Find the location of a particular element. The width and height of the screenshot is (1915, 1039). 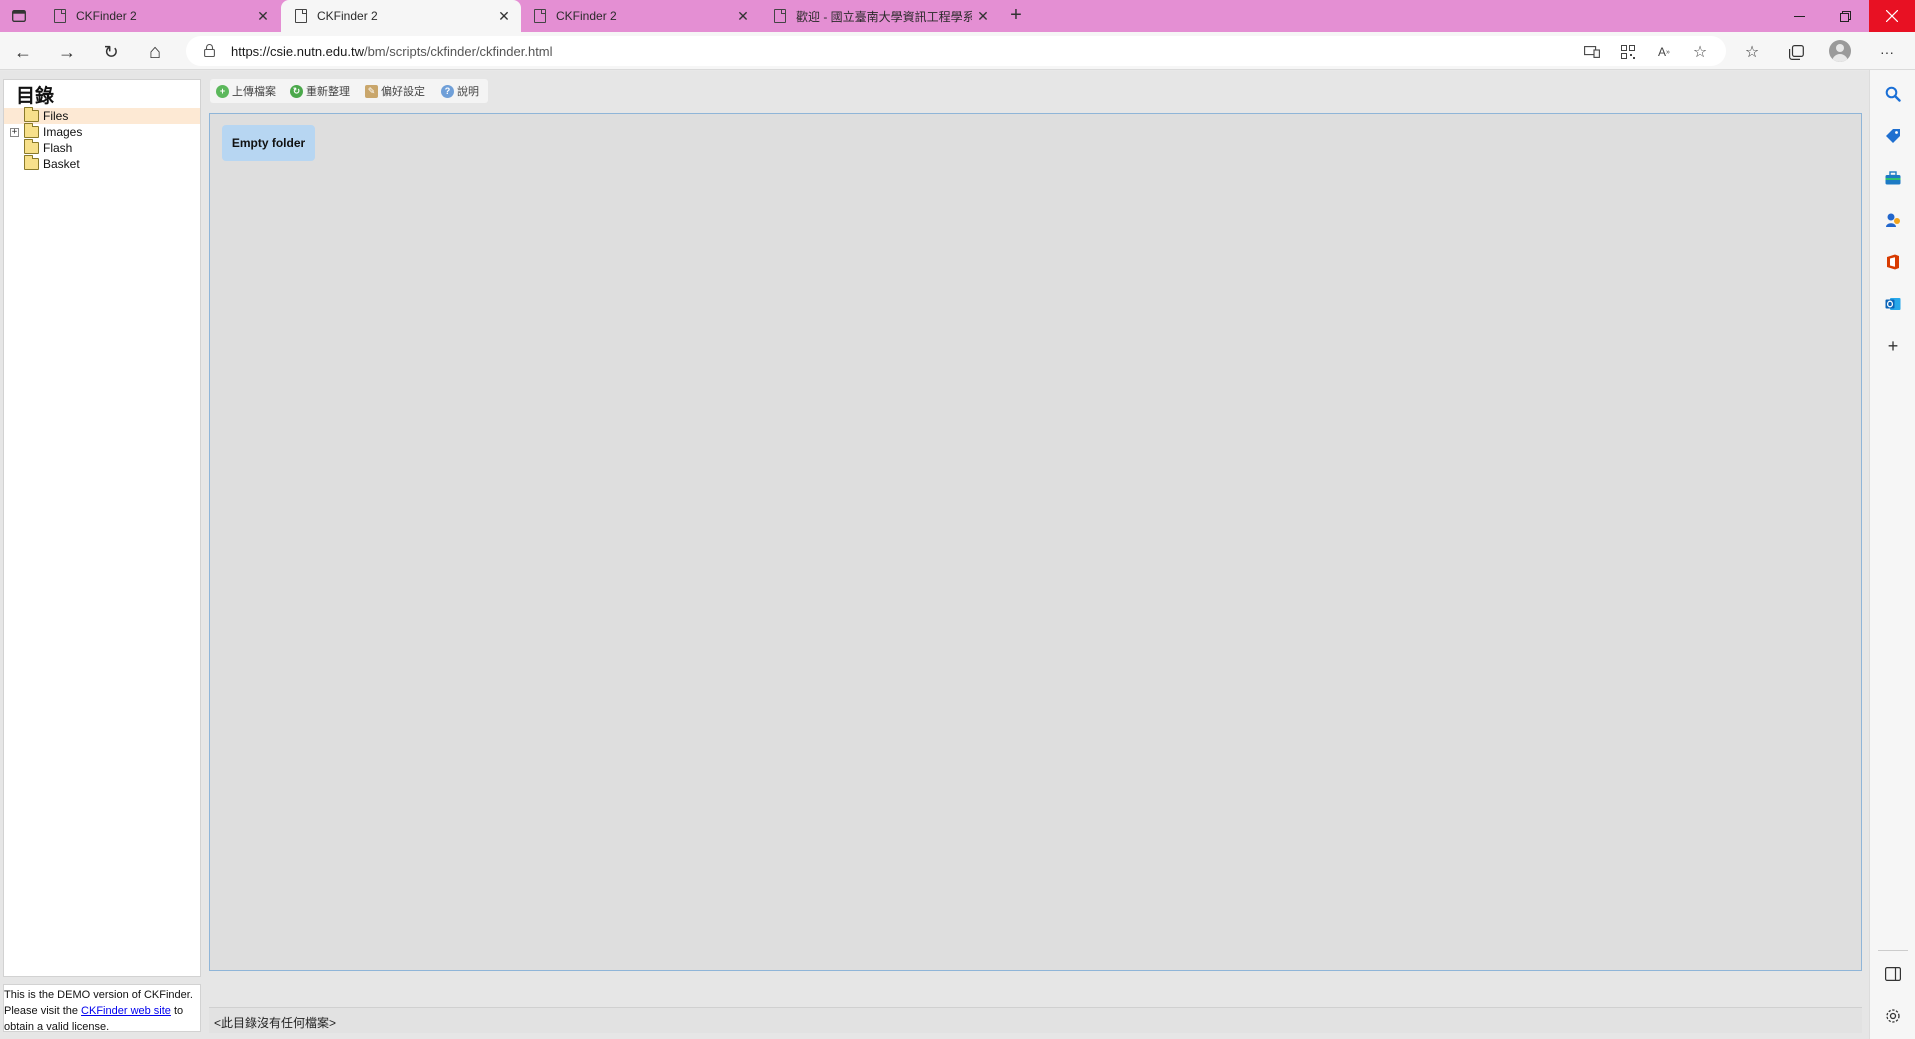

minimize-button is located at coordinates (1799, 16).